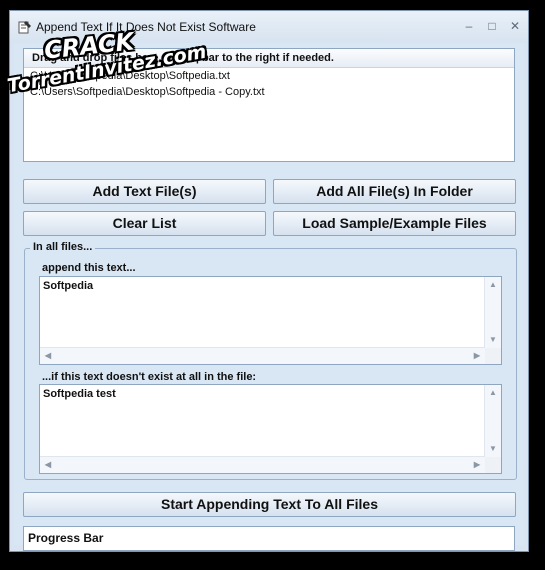  I want to click on append-text-value: Softpedia, so click(68, 286).